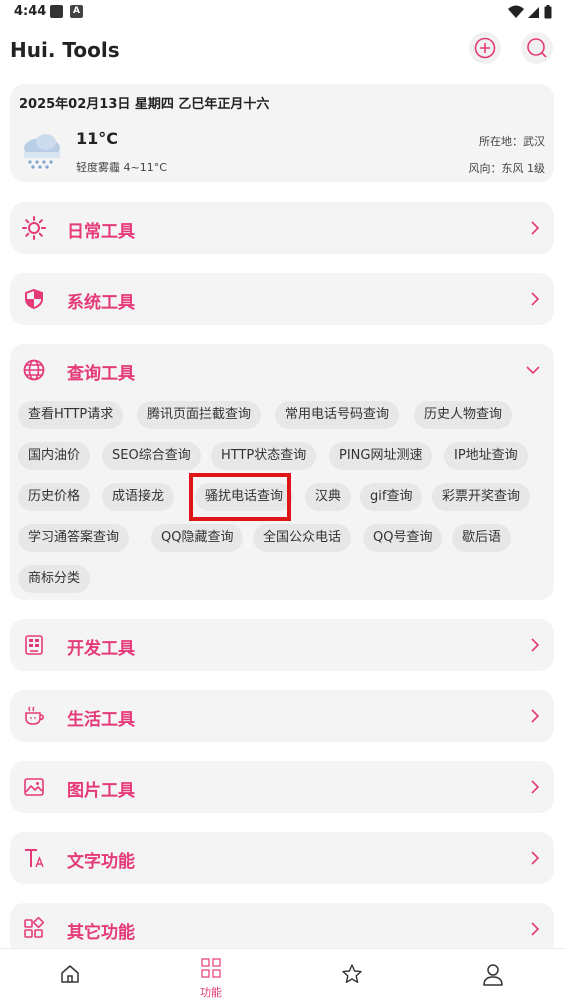 This screenshot has height=1005, width=564. What do you see at coordinates (34, 858) in the screenshot?
I see `text-icon` at bounding box center [34, 858].